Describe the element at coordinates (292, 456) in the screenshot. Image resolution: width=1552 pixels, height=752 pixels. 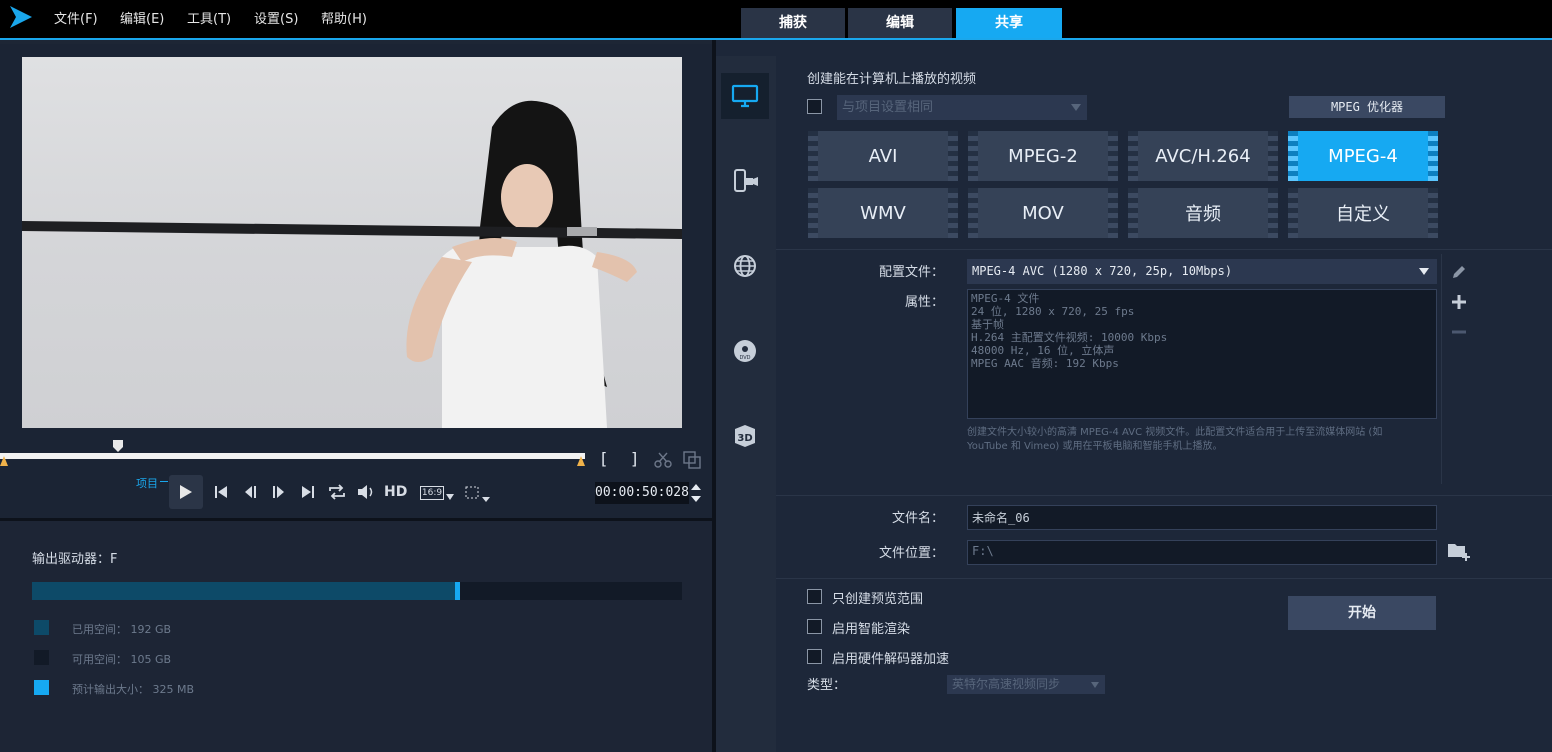
I see `timeline-scrubber` at that location.